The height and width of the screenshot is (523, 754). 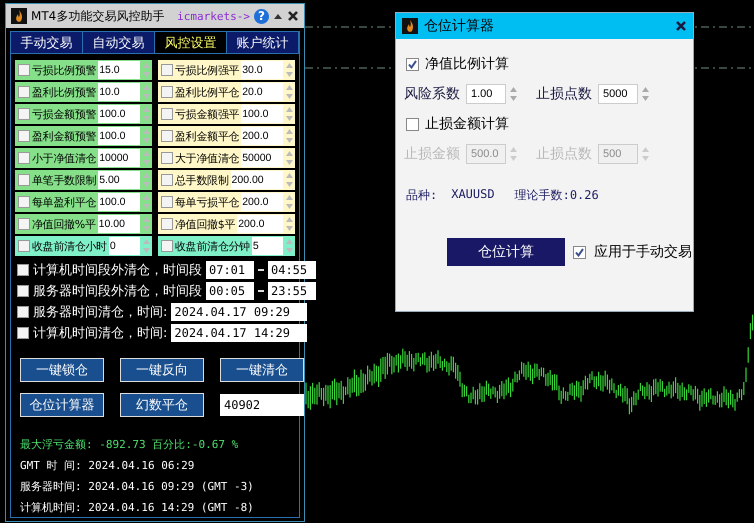 What do you see at coordinates (256, 180) in the screenshot?
I see `value-field: 200.00` at bounding box center [256, 180].